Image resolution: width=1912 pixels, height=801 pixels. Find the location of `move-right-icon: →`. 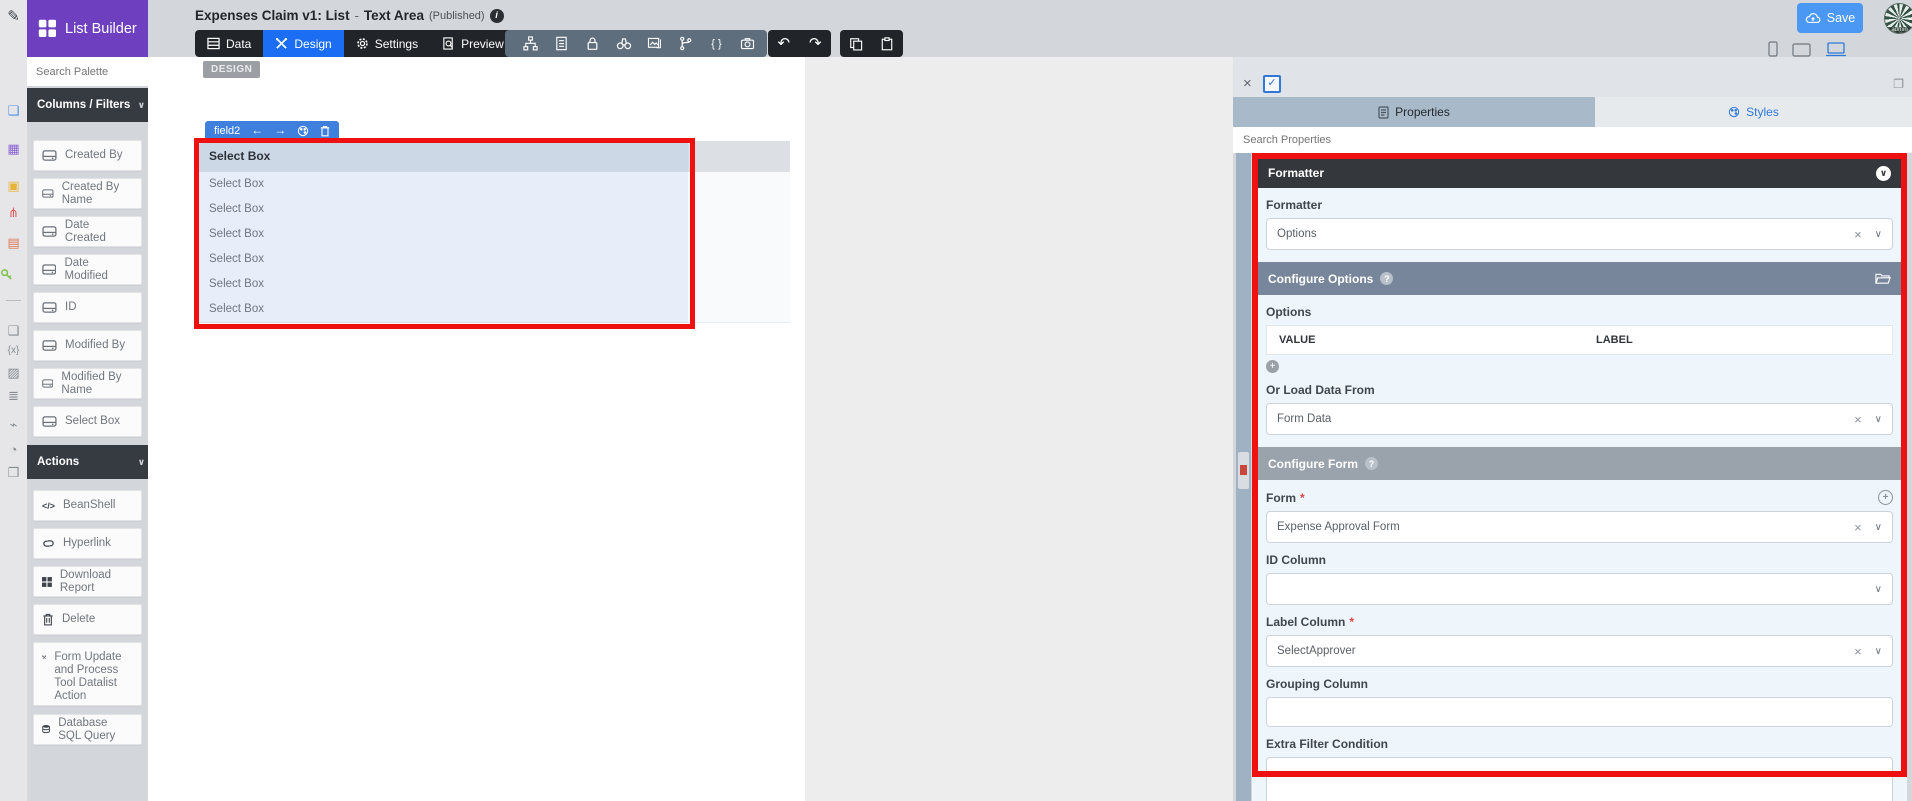

move-right-icon: → is located at coordinates (280, 130).